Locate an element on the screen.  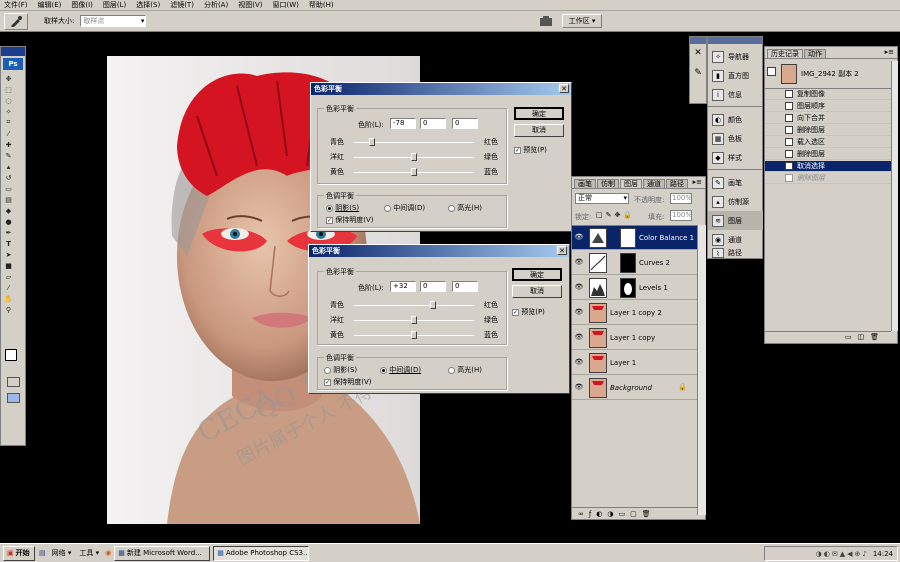
layer-curves-2: 👁 Curves 2 is located at coordinates (634, 263).